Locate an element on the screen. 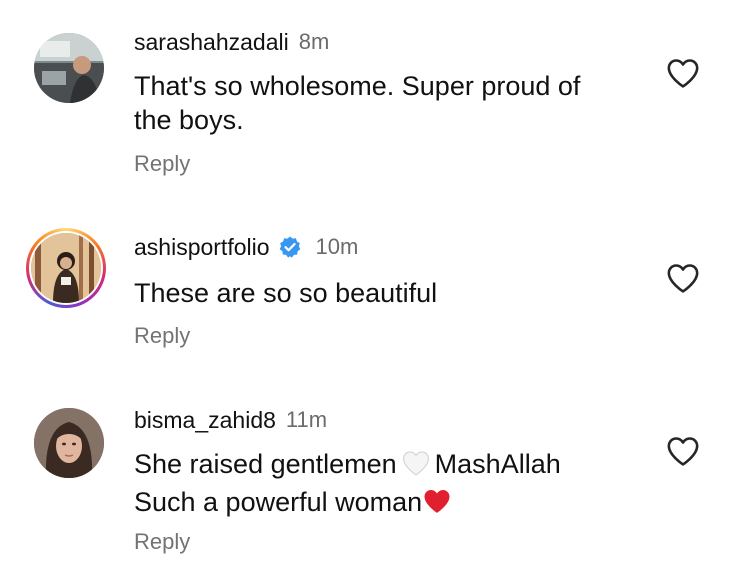 The height and width of the screenshot is (570, 740). comment-meta: bisma_zahid8 11m is located at coordinates (230, 420).